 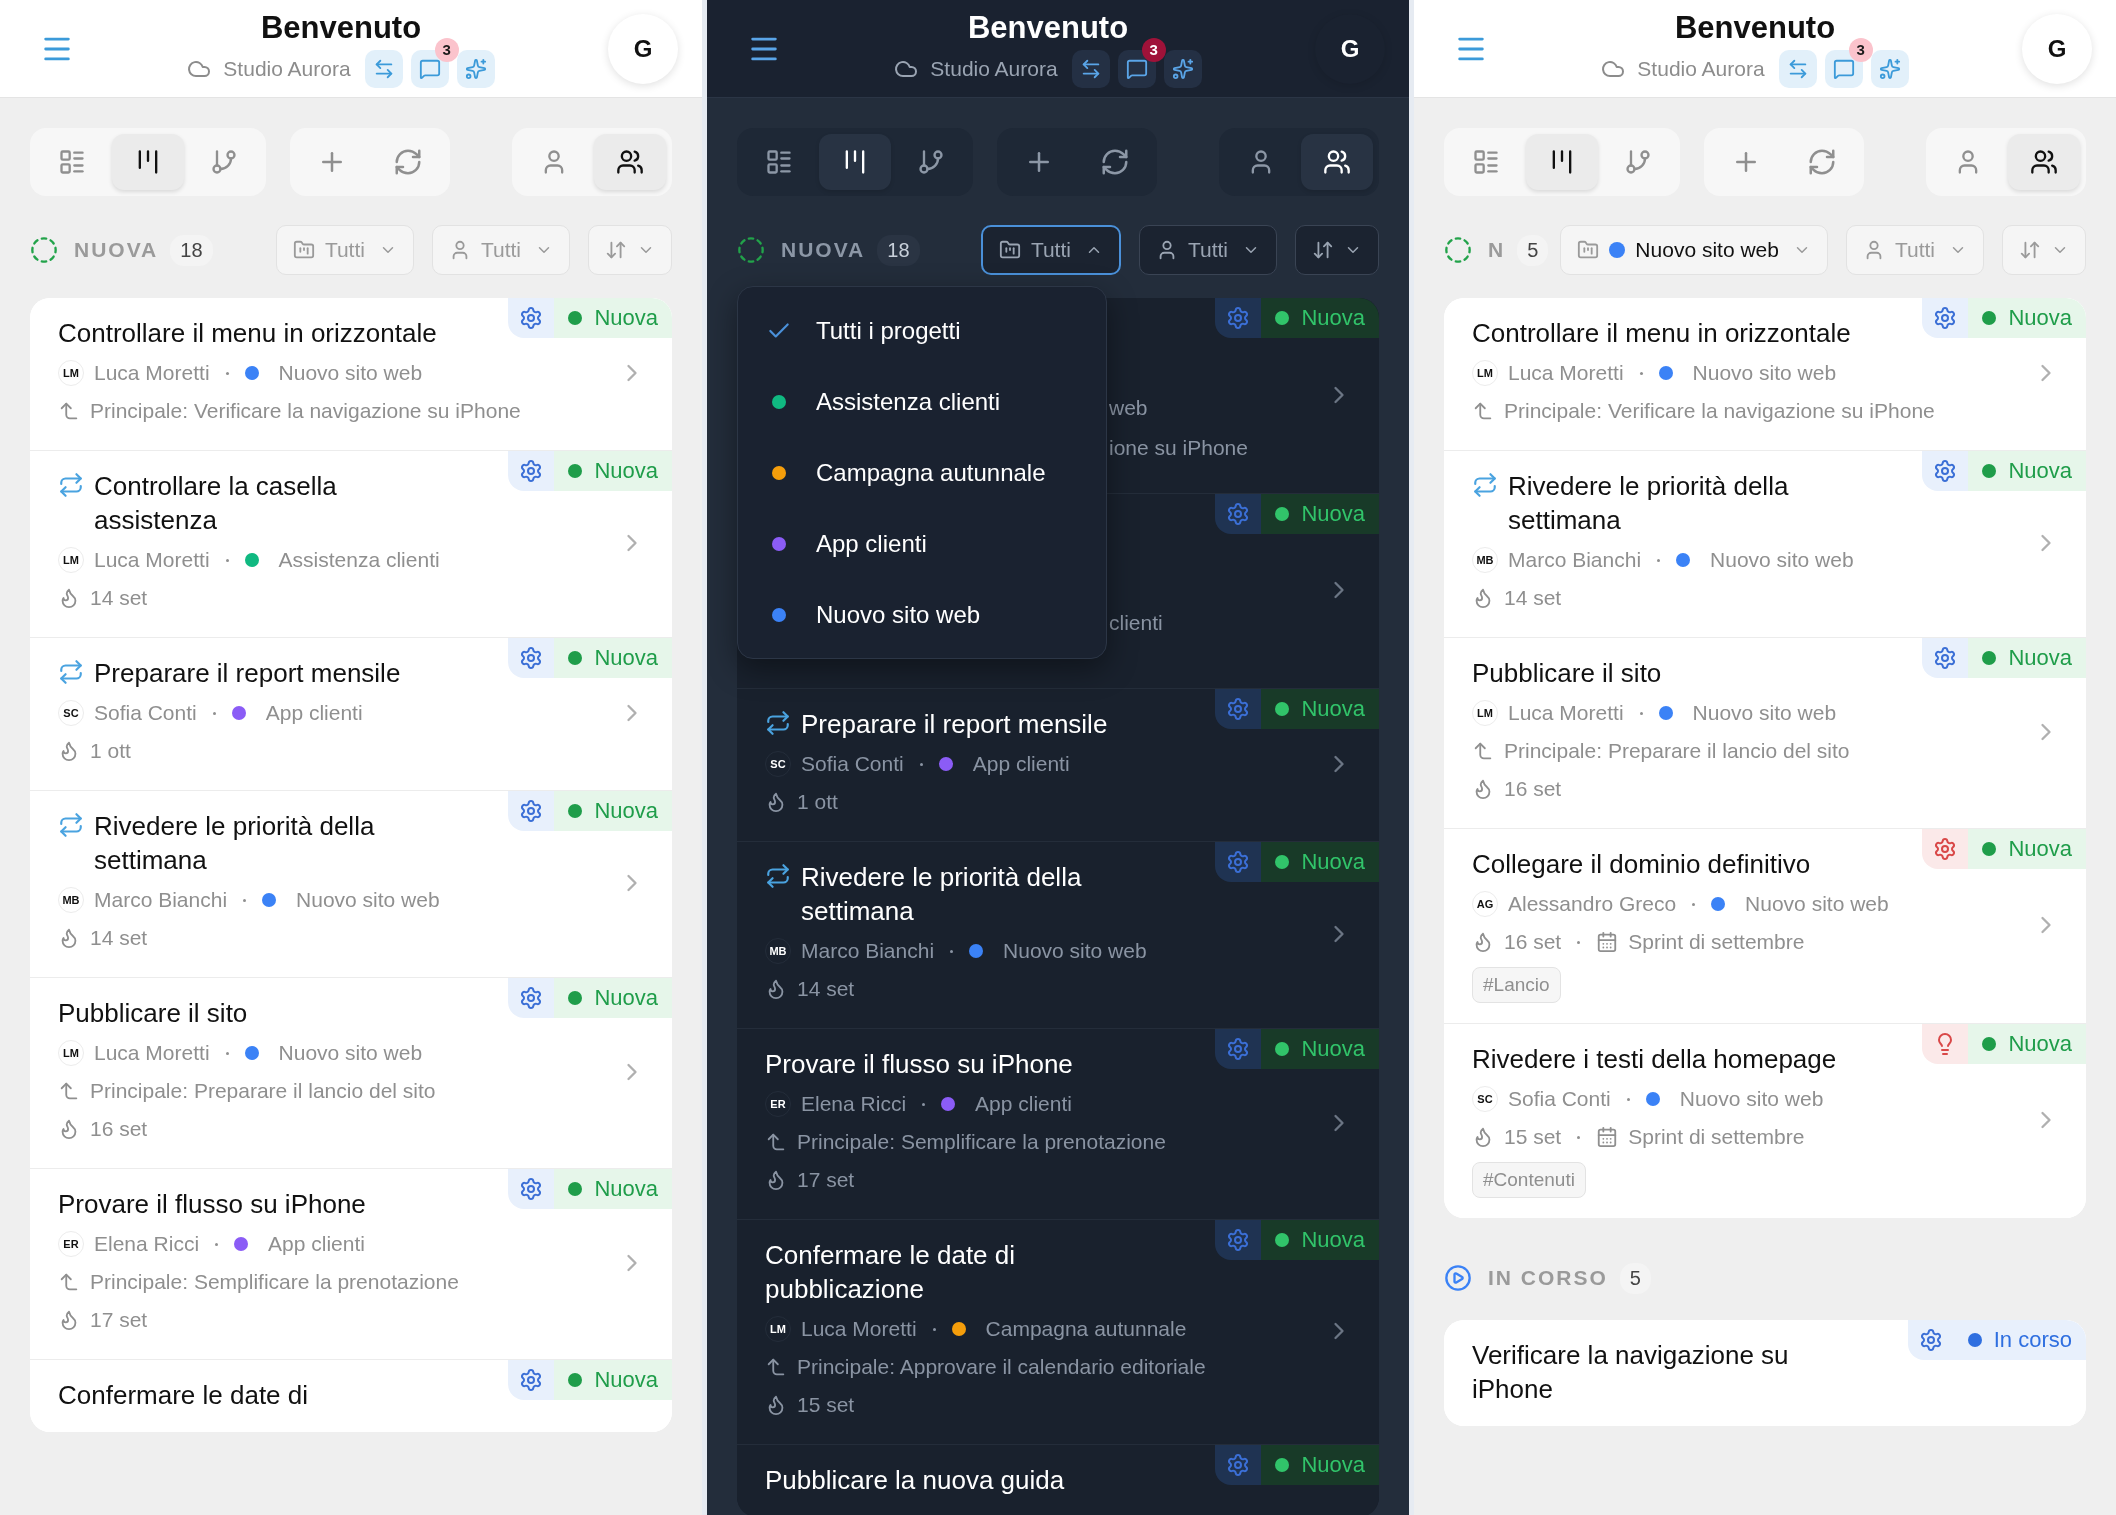 I want to click on task-detail: ione su iPhone, so click(x=1179, y=447).